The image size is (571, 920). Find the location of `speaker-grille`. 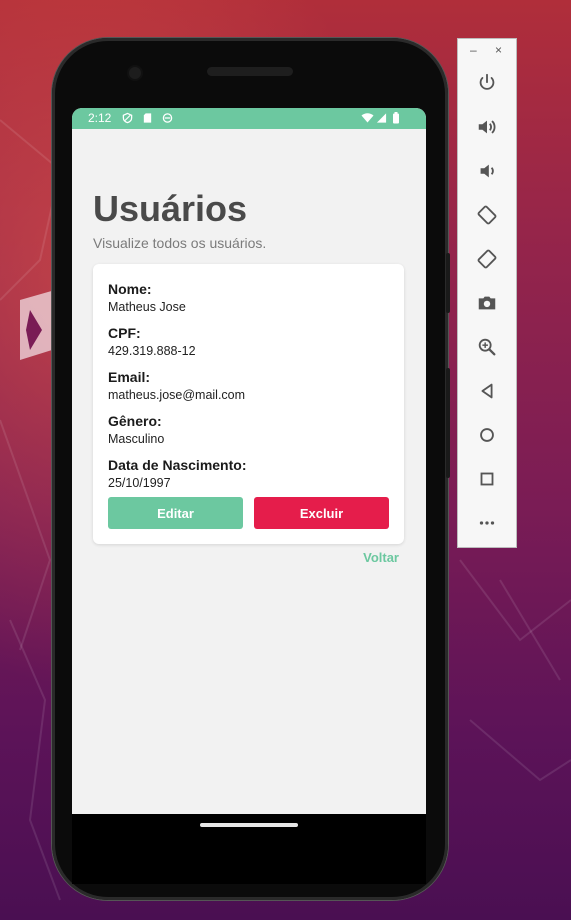

speaker-grille is located at coordinates (250, 71).